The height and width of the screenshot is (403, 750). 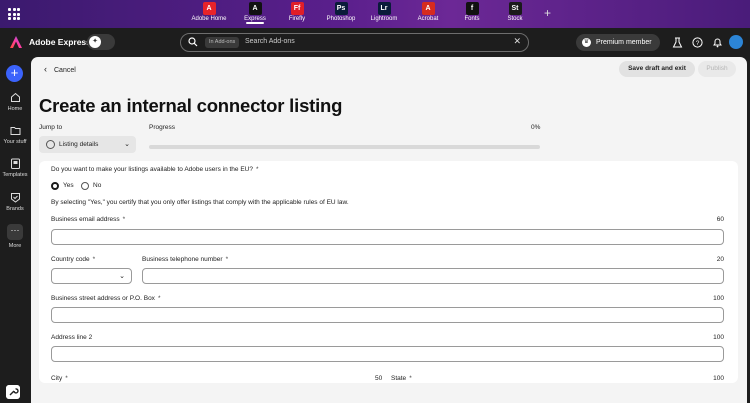 What do you see at coordinates (717, 69) in the screenshot?
I see `publish-button: Publish` at bounding box center [717, 69].